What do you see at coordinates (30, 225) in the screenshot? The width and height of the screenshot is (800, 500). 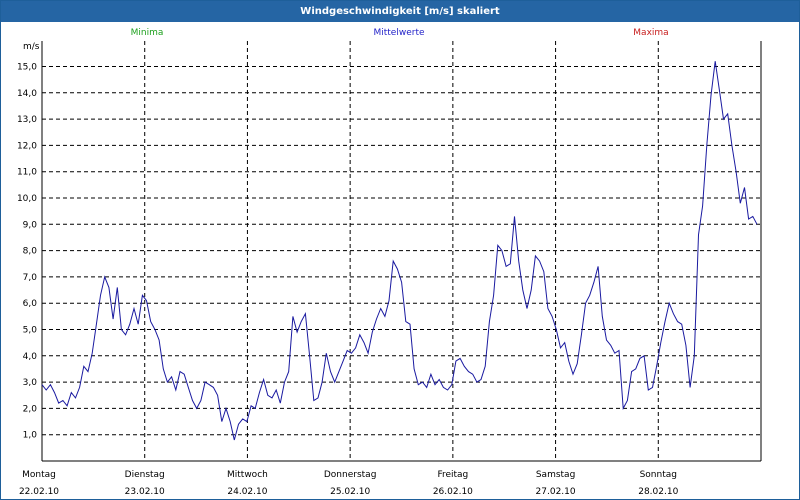 I see `y-tick-label: 9,0` at bounding box center [30, 225].